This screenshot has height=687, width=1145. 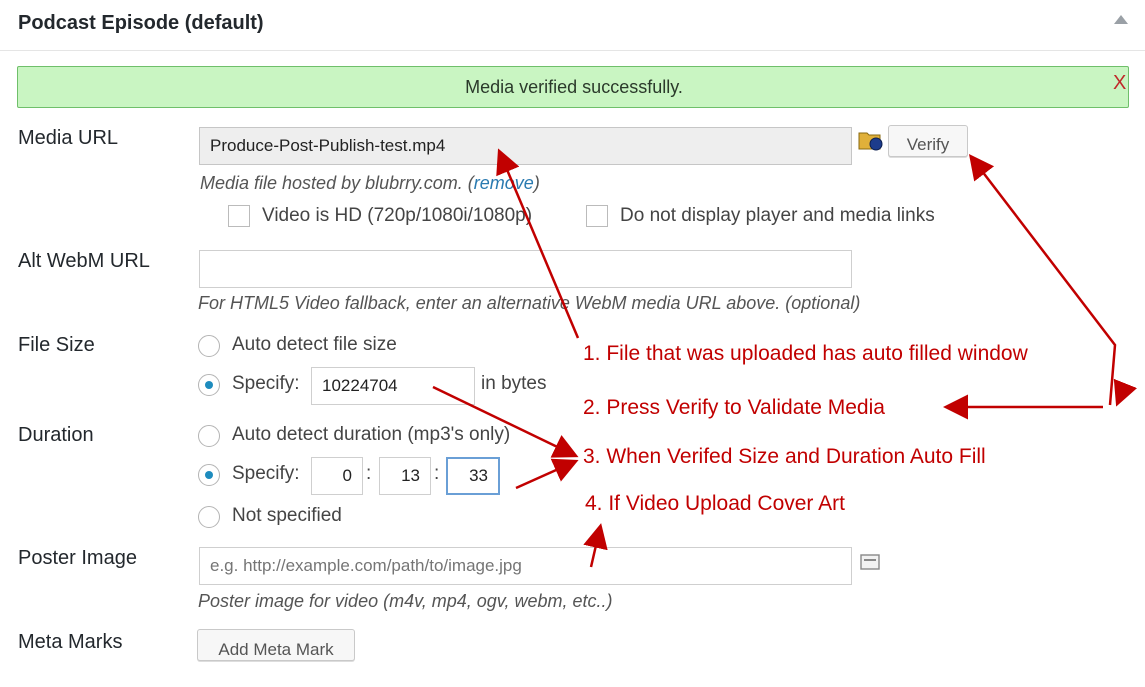 I want to click on file-size-specify-label: Specify:, so click(x=266, y=383).